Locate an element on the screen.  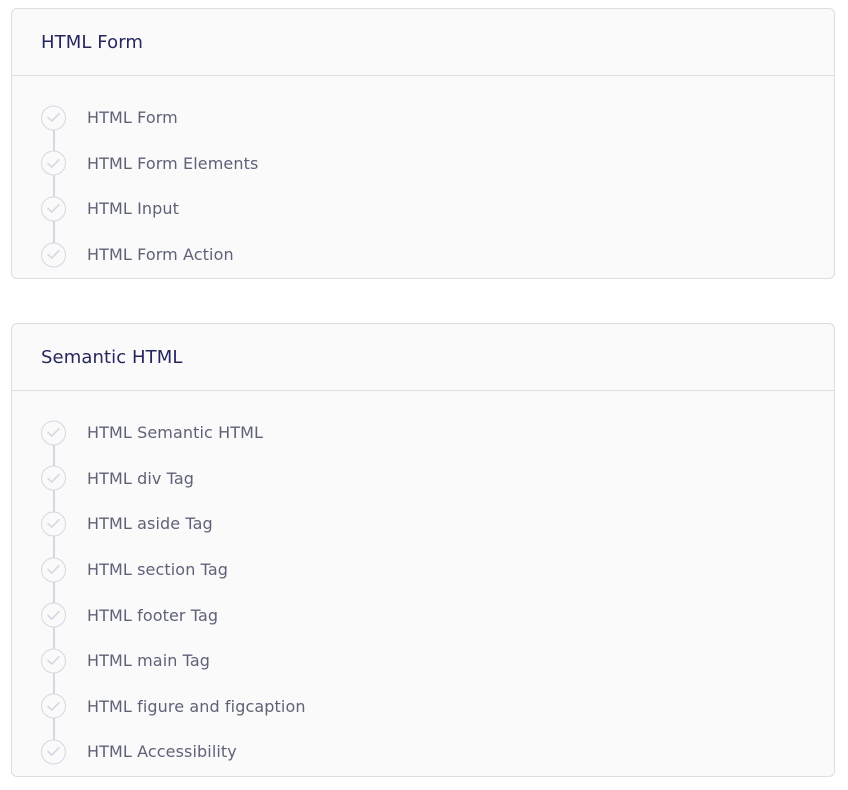
lesson-item: HTML Form Elements is located at coordinates (423, 164).